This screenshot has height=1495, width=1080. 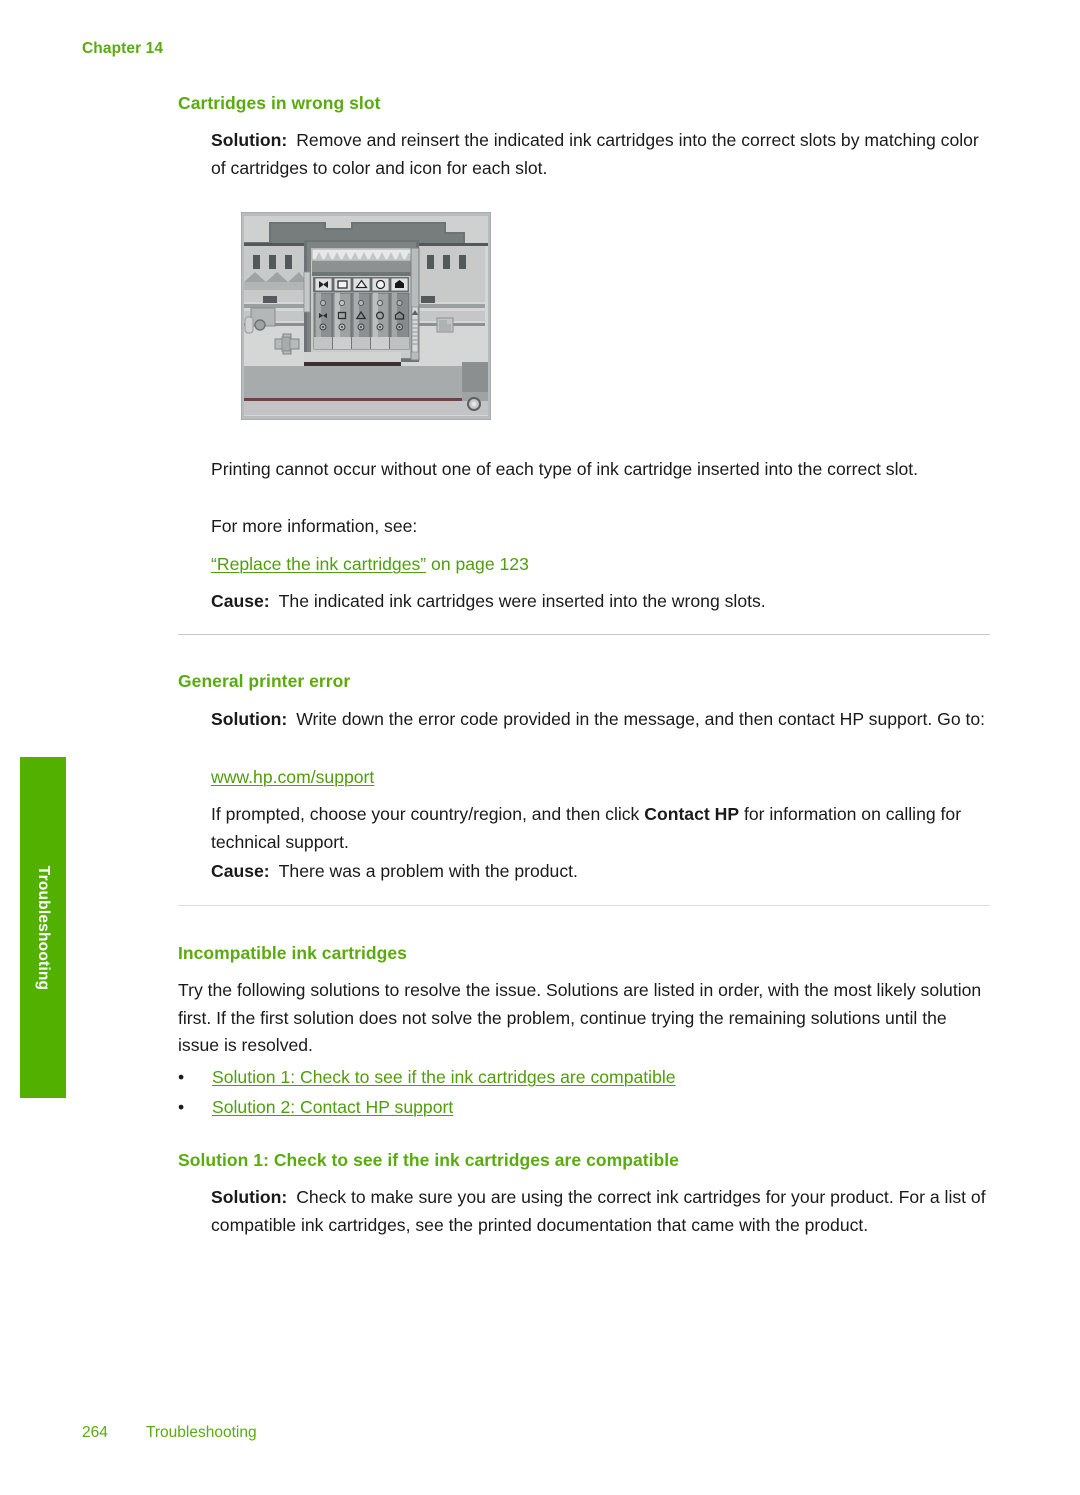 I want to click on side-thumb-tab: Troubleshooting, so click(x=43, y=927).